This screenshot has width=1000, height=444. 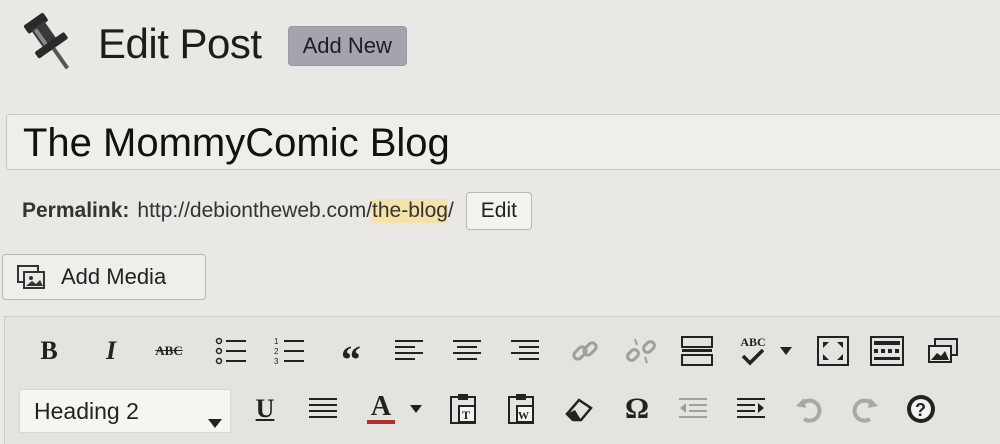 What do you see at coordinates (865, 409) in the screenshot?
I see `redo-icon` at bounding box center [865, 409].